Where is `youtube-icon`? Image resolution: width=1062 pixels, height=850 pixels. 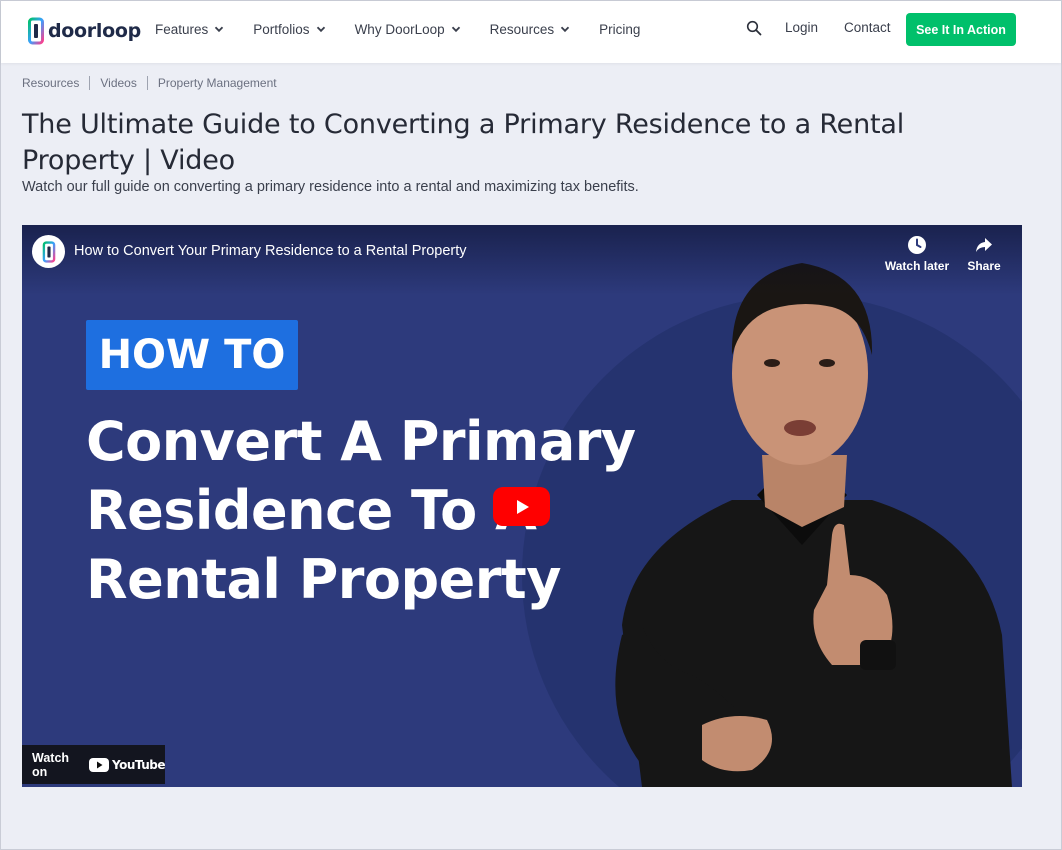 youtube-icon is located at coordinates (98, 764).